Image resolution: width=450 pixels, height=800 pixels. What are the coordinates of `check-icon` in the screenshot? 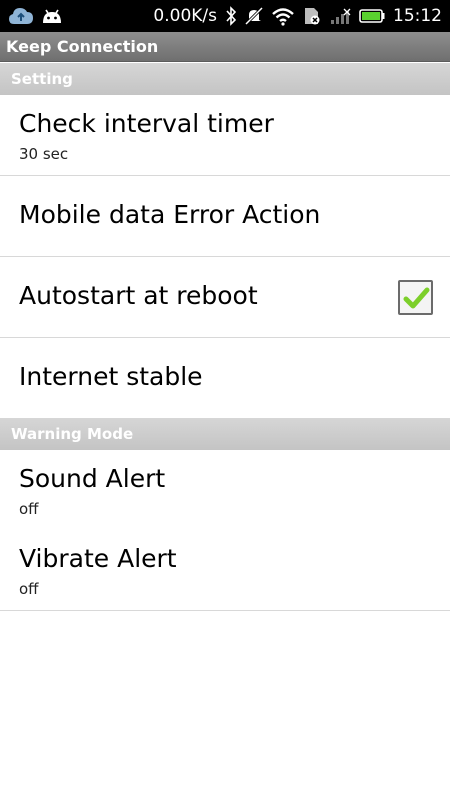 It's located at (416, 298).